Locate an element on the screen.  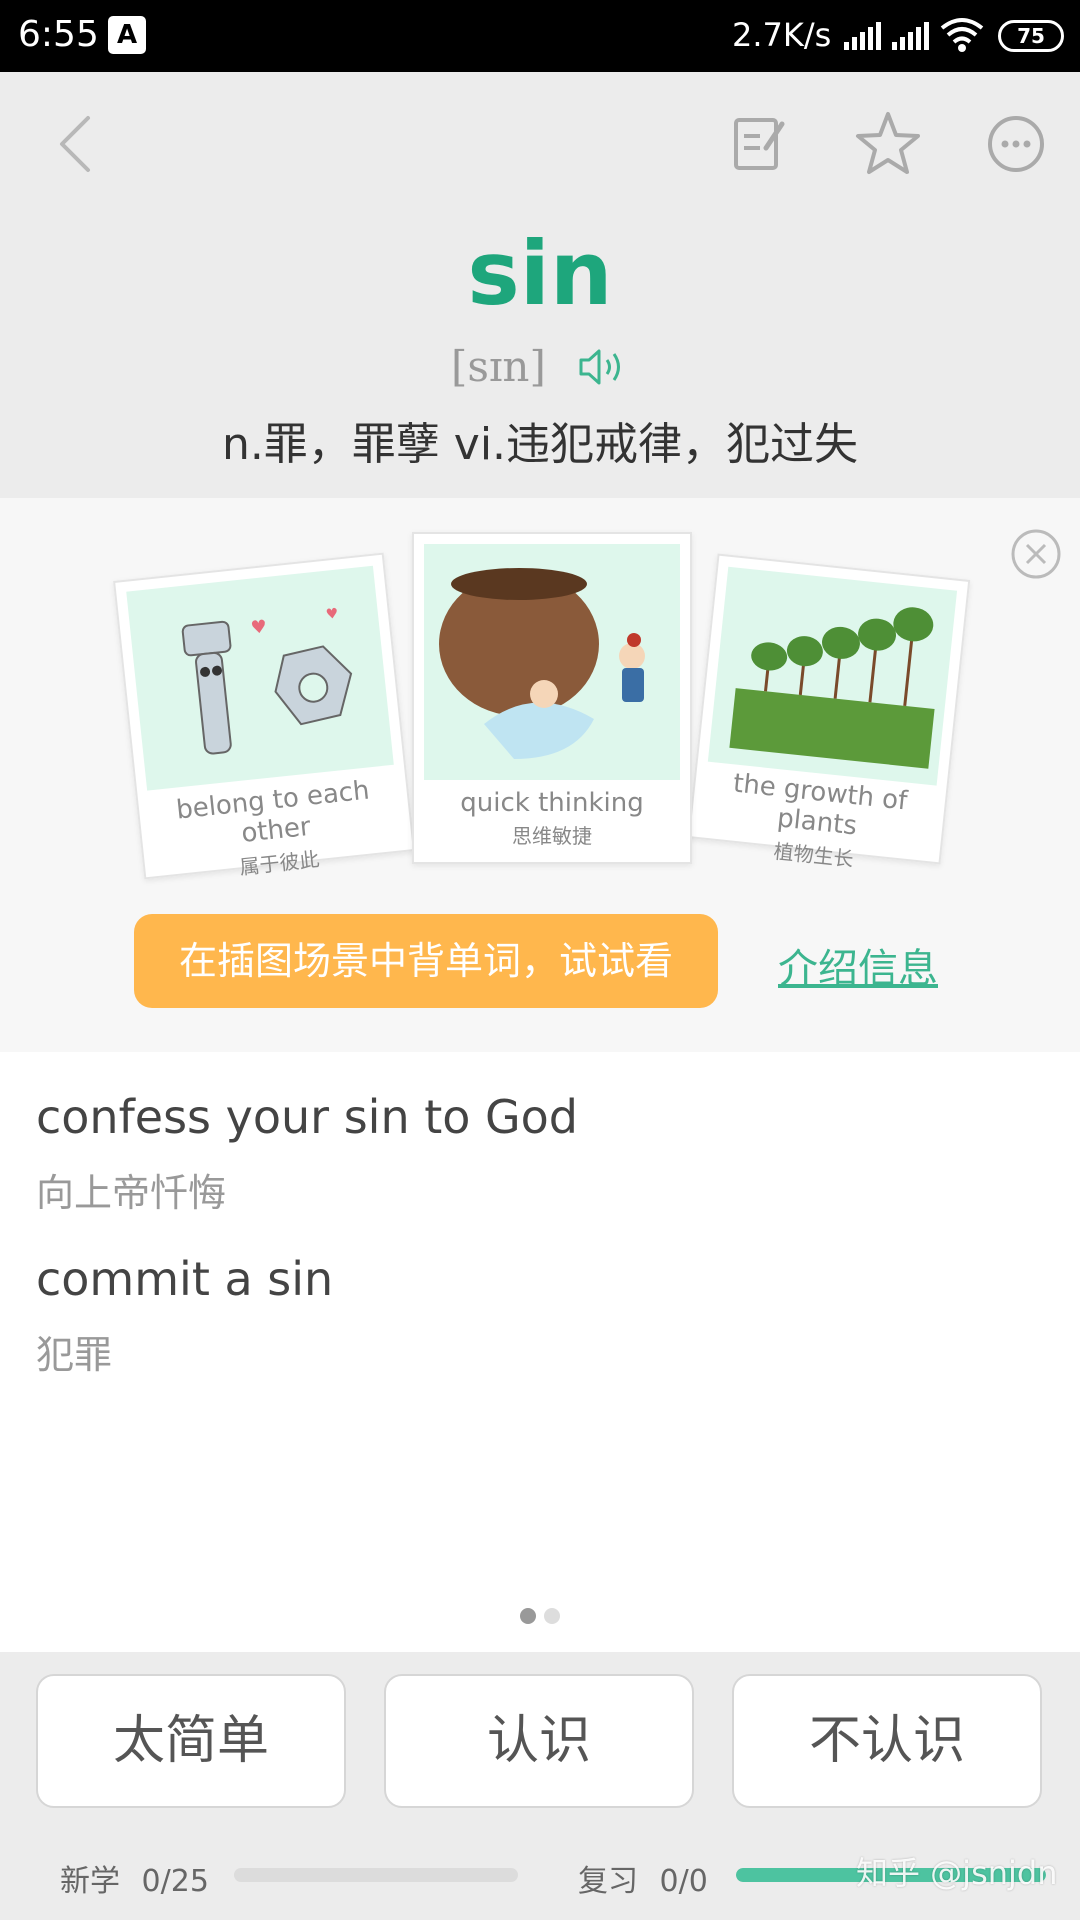
watermark: 知乎 @jsnjdn is located at coordinates (957, 1873).